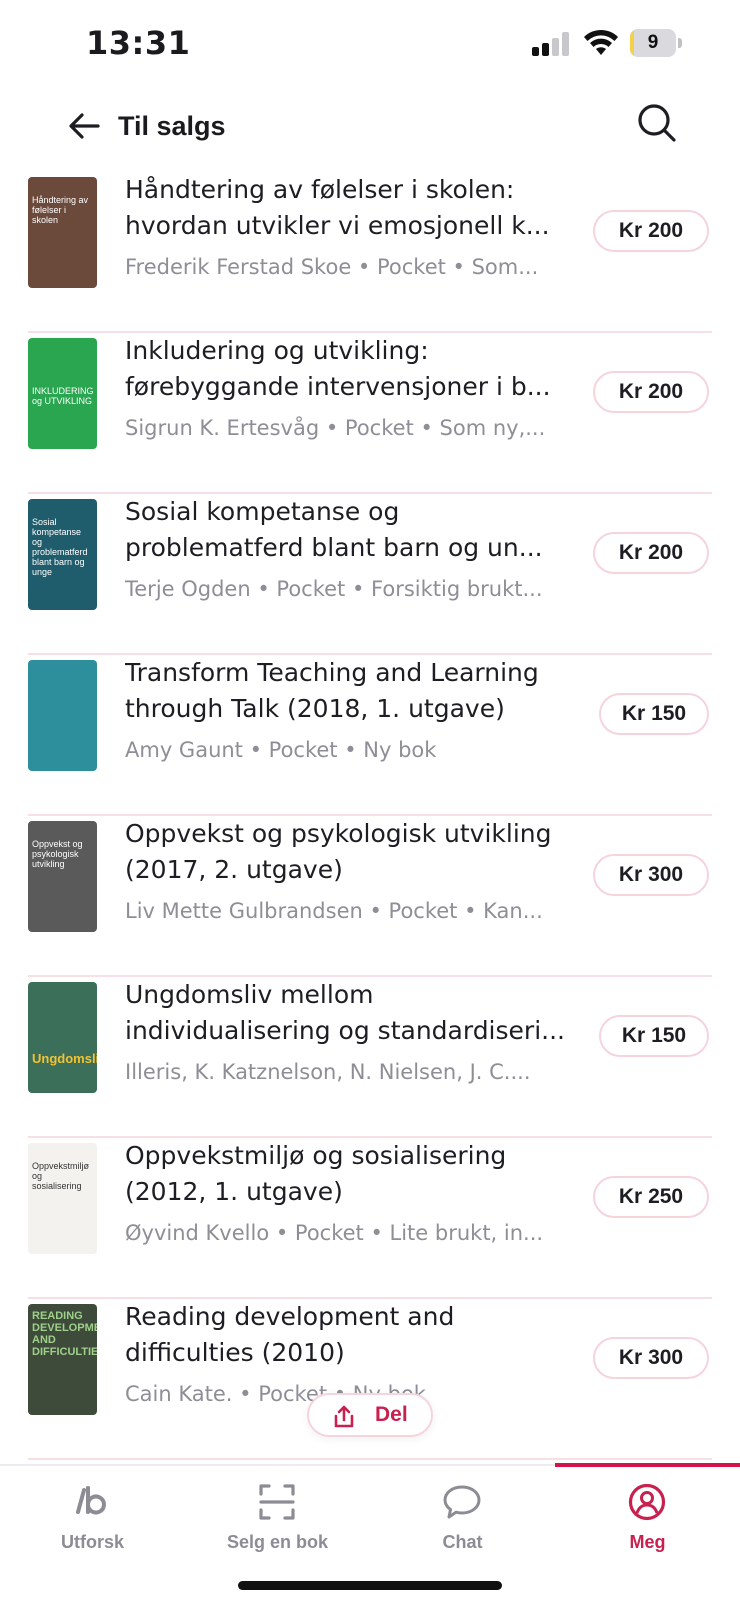 Image resolution: width=740 pixels, height=1600 pixels. I want to click on cover-title: READING DEVELOPMENT AND DIFFICULTIES, so click(64, 1334).